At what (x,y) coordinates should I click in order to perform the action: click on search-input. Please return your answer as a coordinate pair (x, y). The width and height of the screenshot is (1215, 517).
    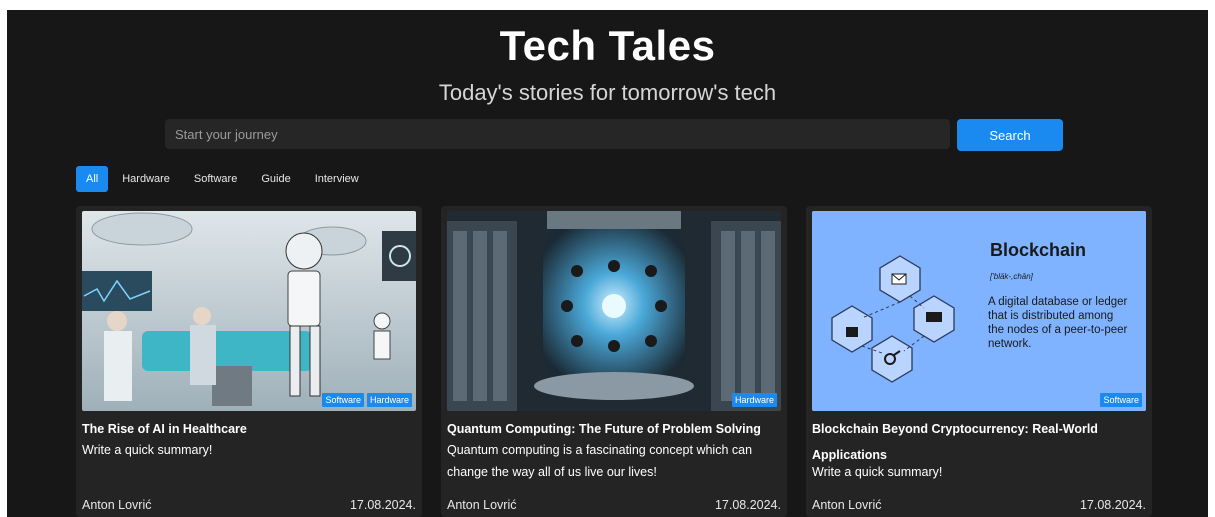
    Looking at the image, I should click on (557, 134).